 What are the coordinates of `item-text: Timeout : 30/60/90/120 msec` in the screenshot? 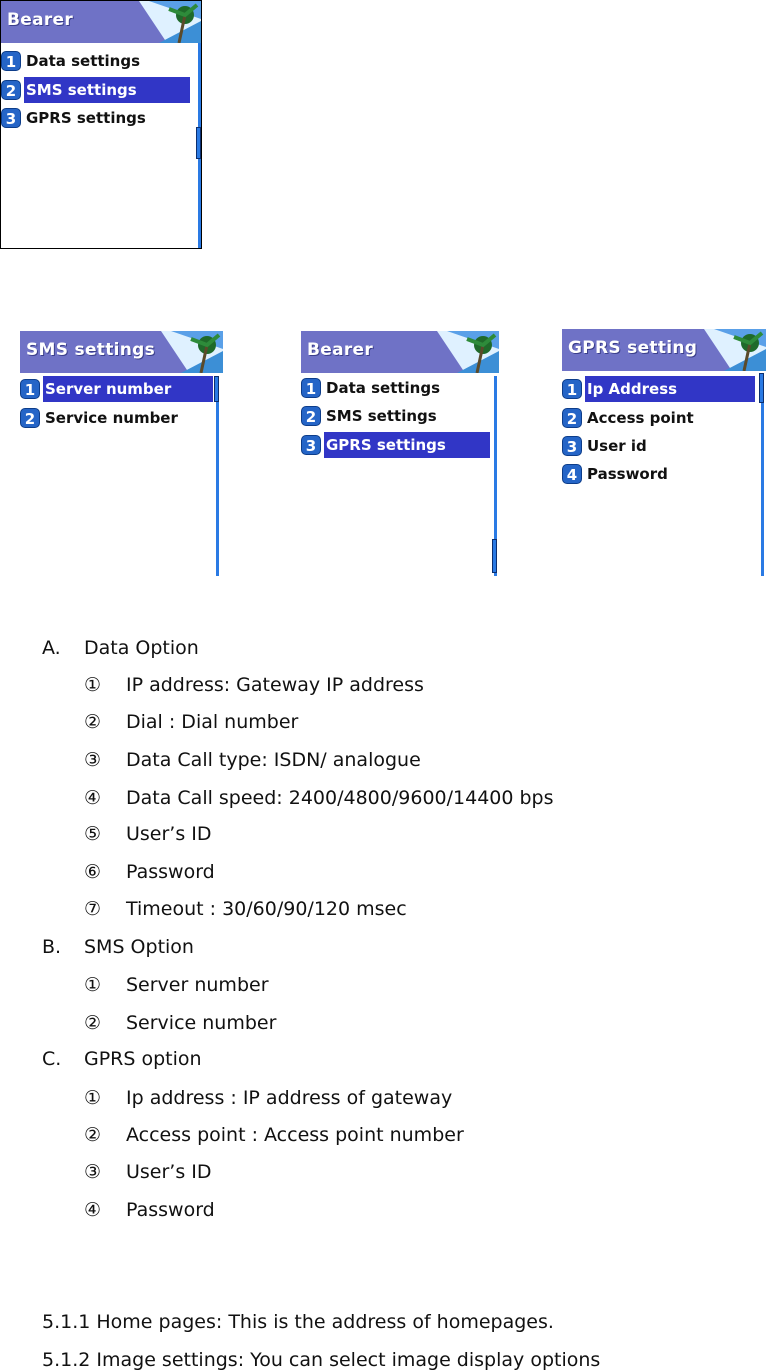 It's located at (266, 909).